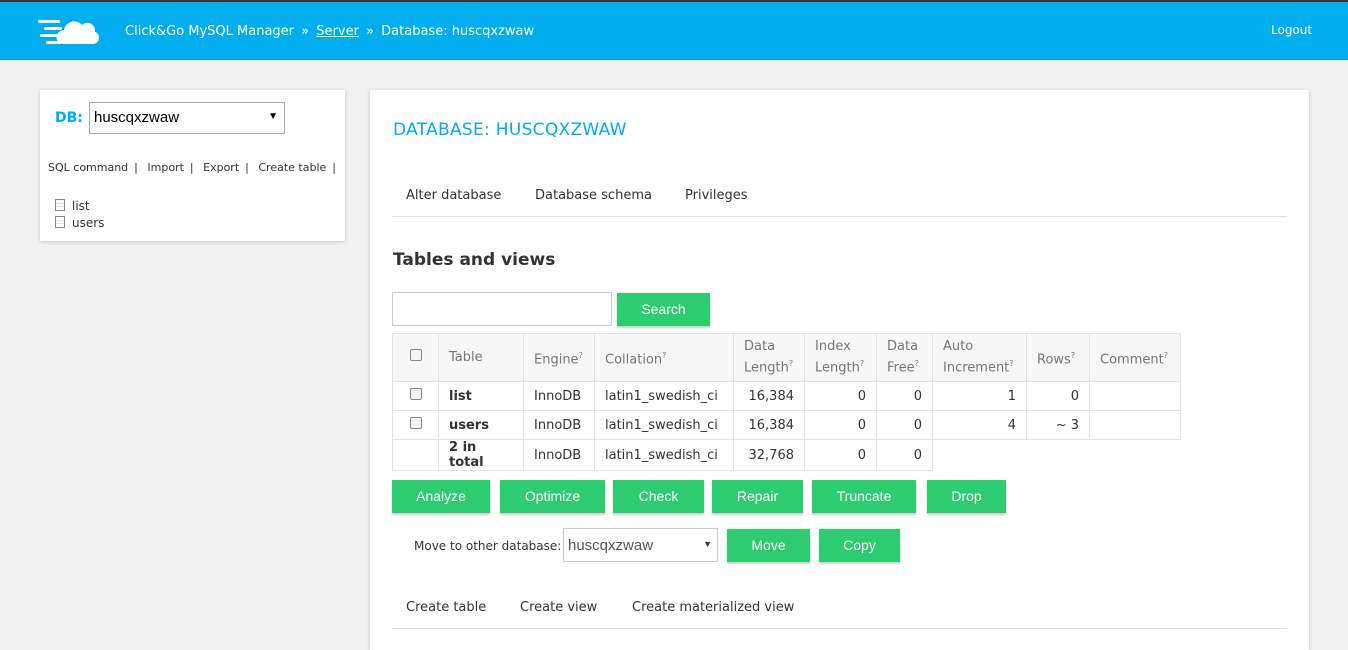  I want to click on select-all-checkbox, so click(415, 355).